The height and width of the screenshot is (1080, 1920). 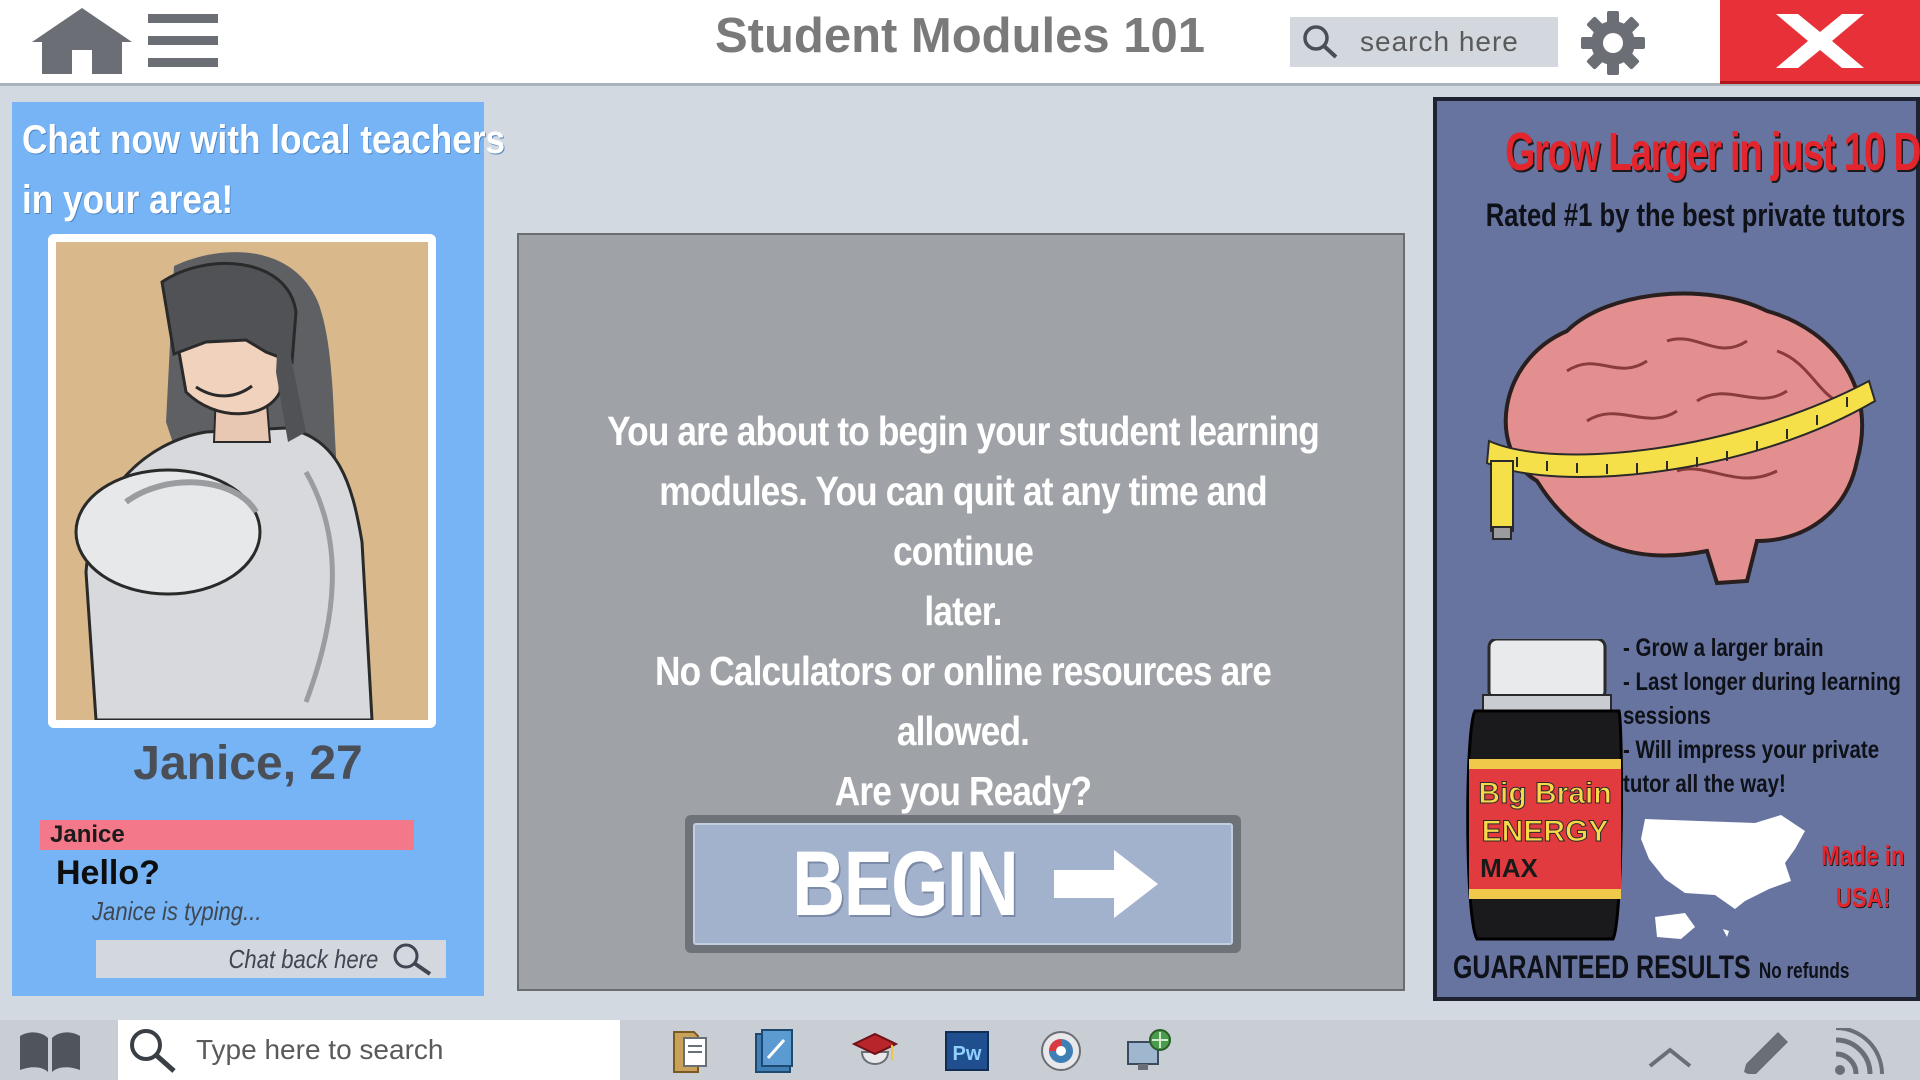 I want to click on network-computer-icon, so click(x=1149, y=1051).